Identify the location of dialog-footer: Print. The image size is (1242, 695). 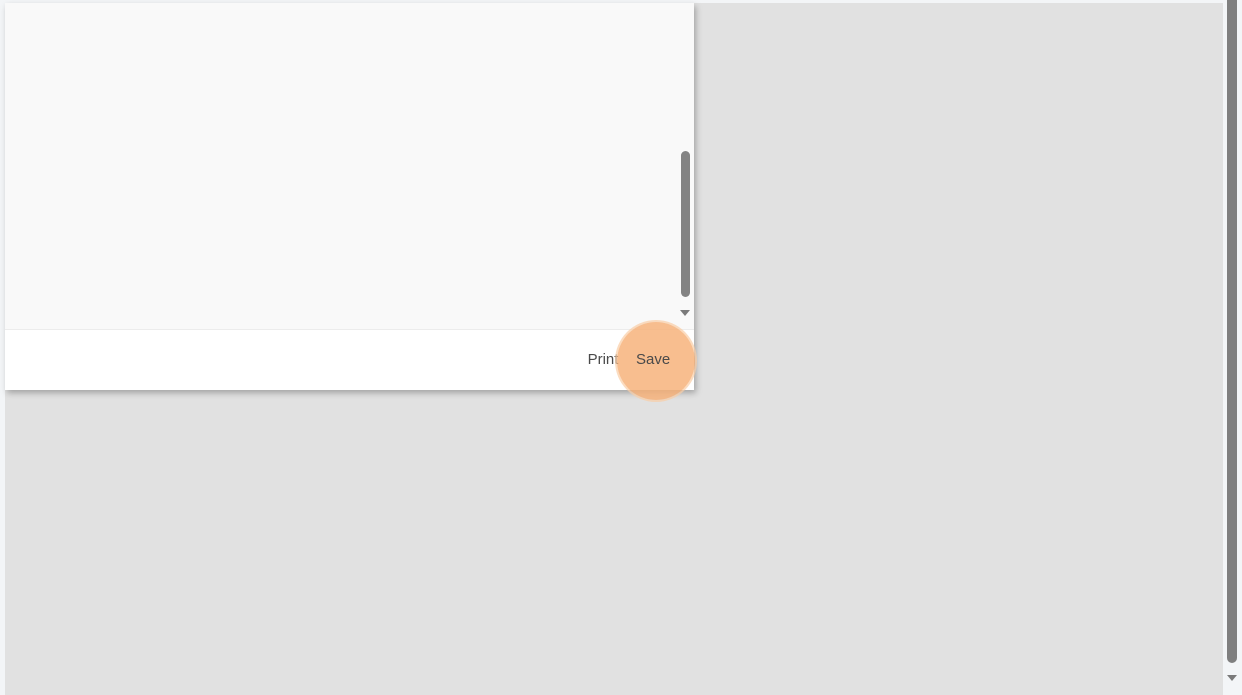
(349, 360).